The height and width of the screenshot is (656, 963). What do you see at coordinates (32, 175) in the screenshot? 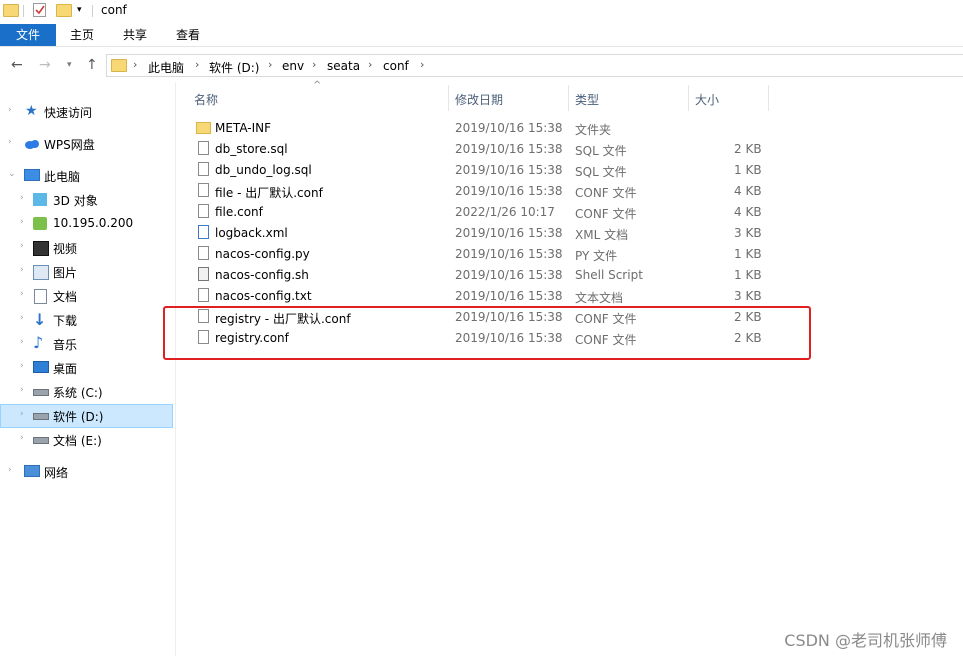
I see `computer-icon` at bounding box center [32, 175].